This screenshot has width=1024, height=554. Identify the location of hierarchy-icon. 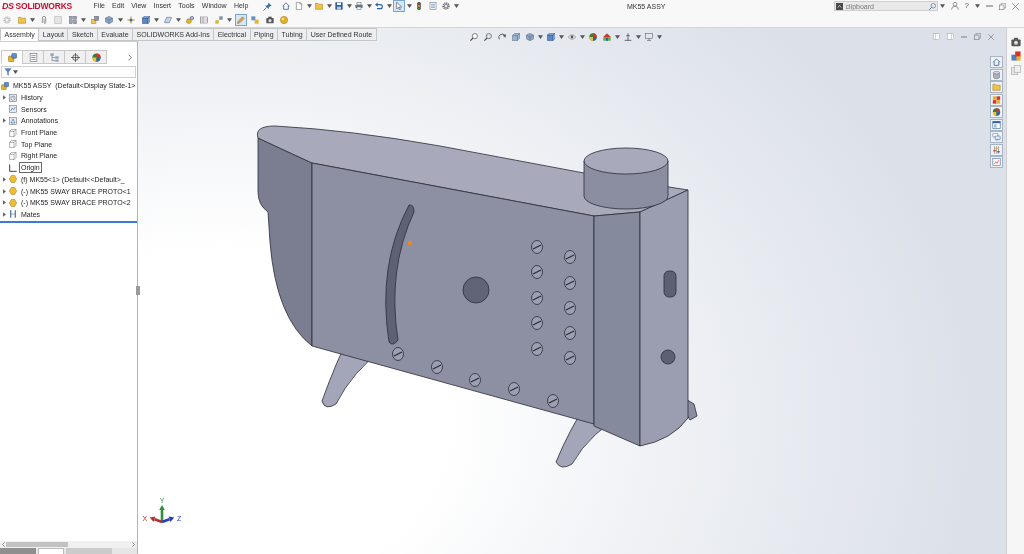
(54, 57).